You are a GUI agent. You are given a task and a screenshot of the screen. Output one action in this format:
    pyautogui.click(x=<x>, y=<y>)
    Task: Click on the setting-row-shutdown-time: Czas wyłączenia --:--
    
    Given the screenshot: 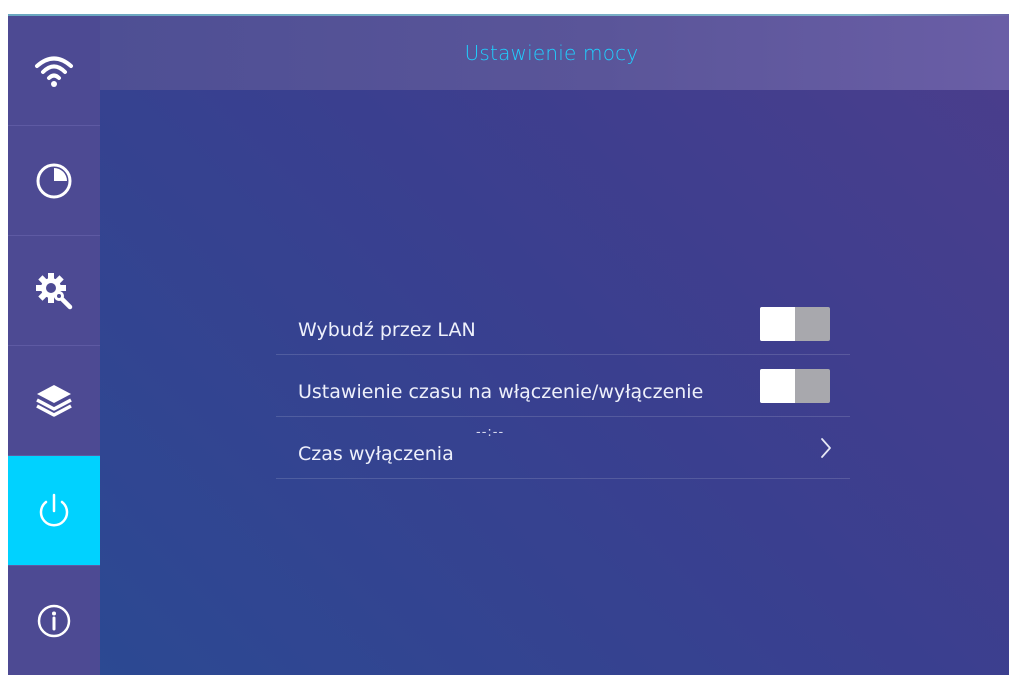 What is the action you would take?
    pyautogui.click(x=563, y=448)
    